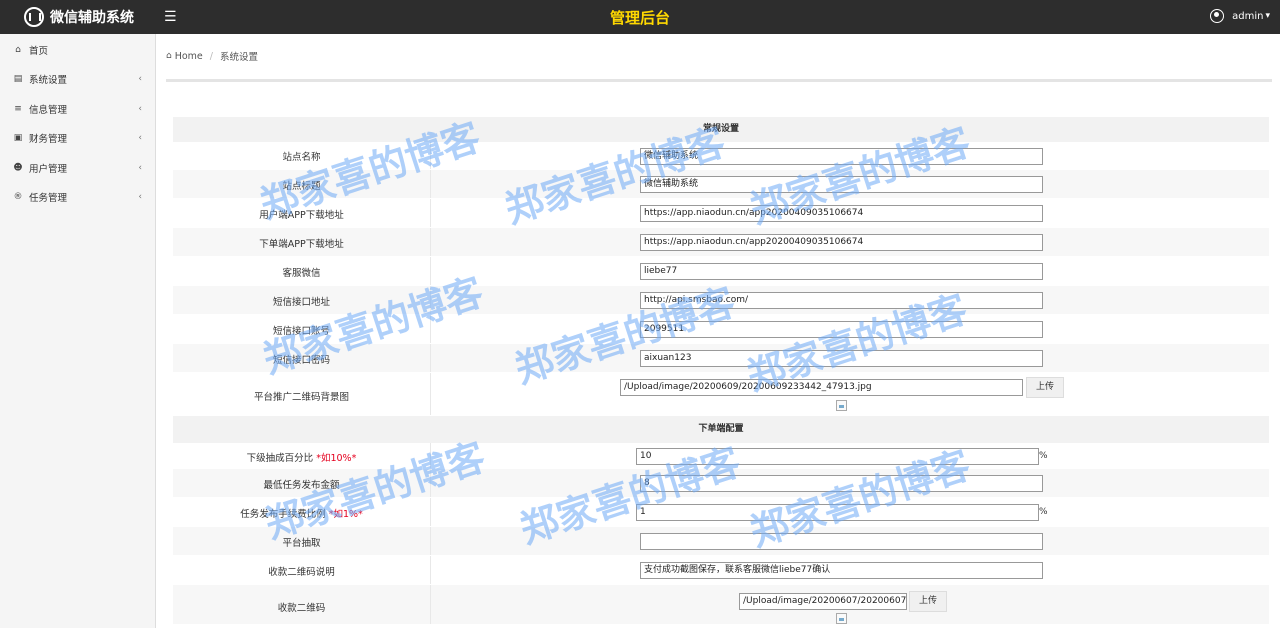 The image size is (1280, 628). I want to click on form-row-sms-account: 短信接口账号 2099511, so click(721, 329).